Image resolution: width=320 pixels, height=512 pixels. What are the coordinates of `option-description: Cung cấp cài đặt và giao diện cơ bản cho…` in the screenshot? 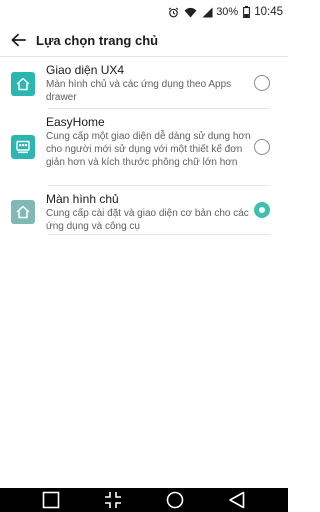 It's located at (147, 220).